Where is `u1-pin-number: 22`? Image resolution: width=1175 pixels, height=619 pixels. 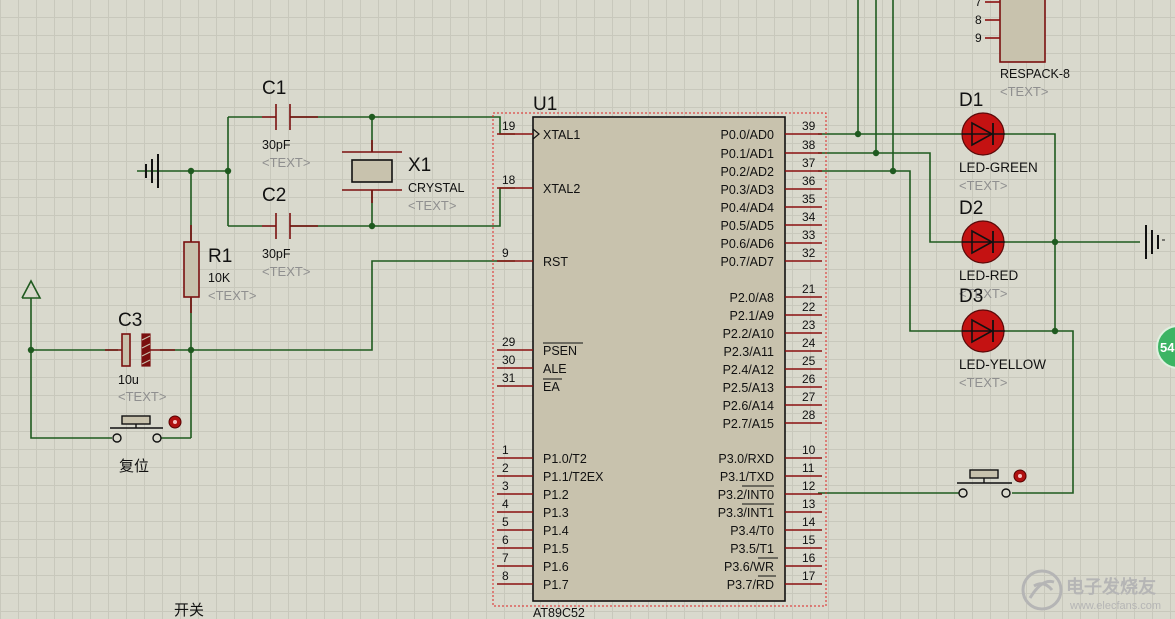 u1-pin-number: 22 is located at coordinates (809, 307).